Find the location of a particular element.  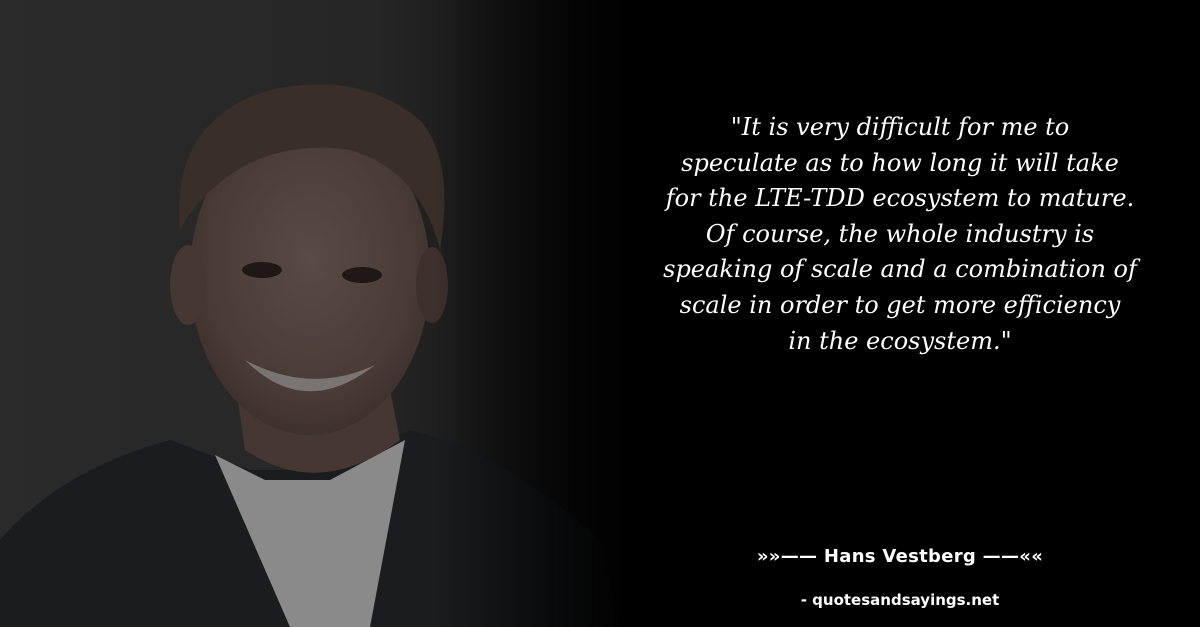

source-site: - quotesandsayings.net is located at coordinates (900, 600).